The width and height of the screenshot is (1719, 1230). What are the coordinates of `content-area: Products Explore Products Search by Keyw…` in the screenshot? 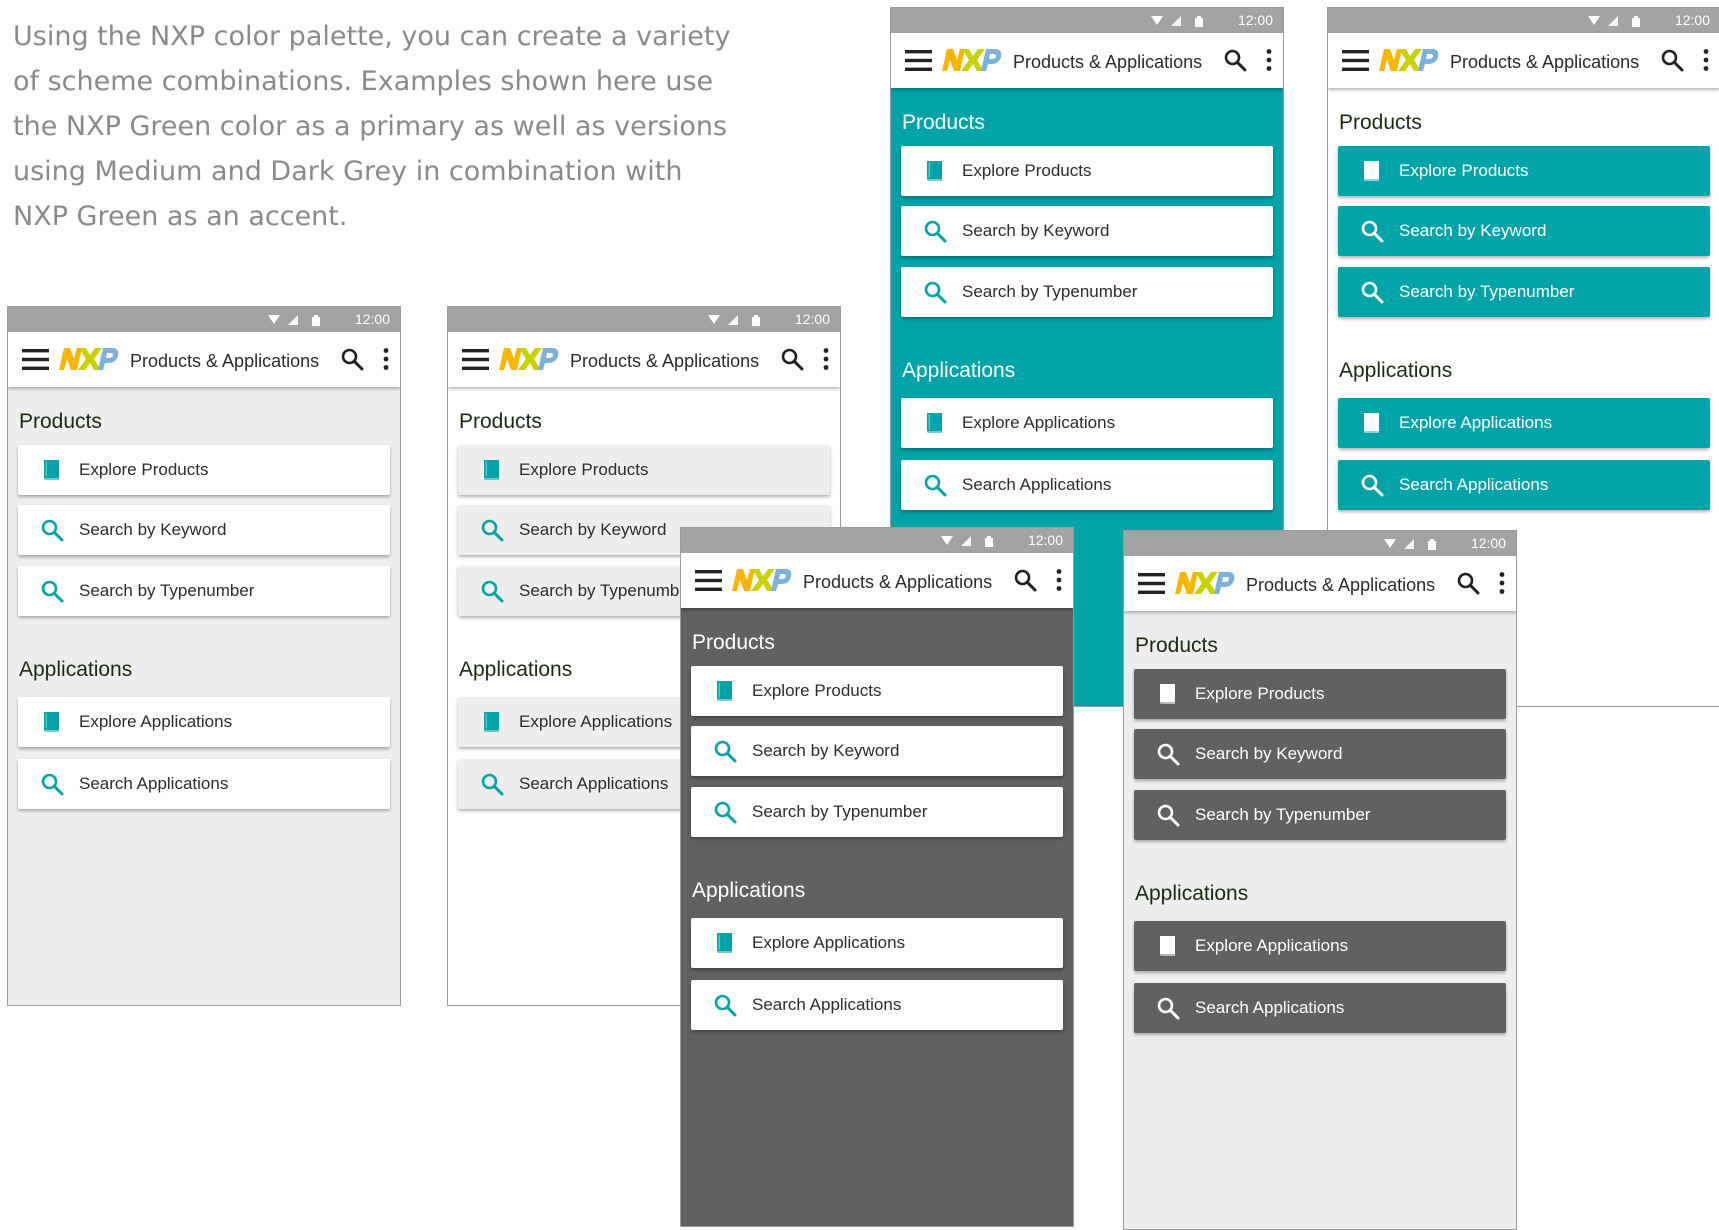 It's located at (204, 696).